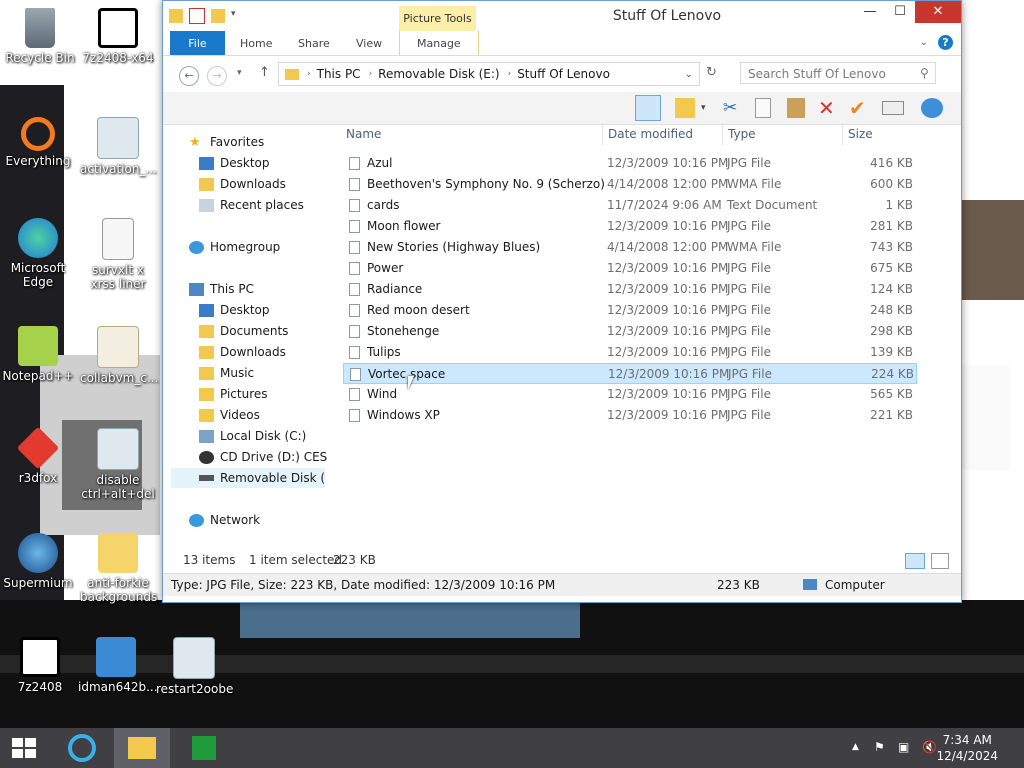 This screenshot has width=1024, height=768. Describe the element at coordinates (197, 43) in the screenshot. I see `tab-file: File` at that location.